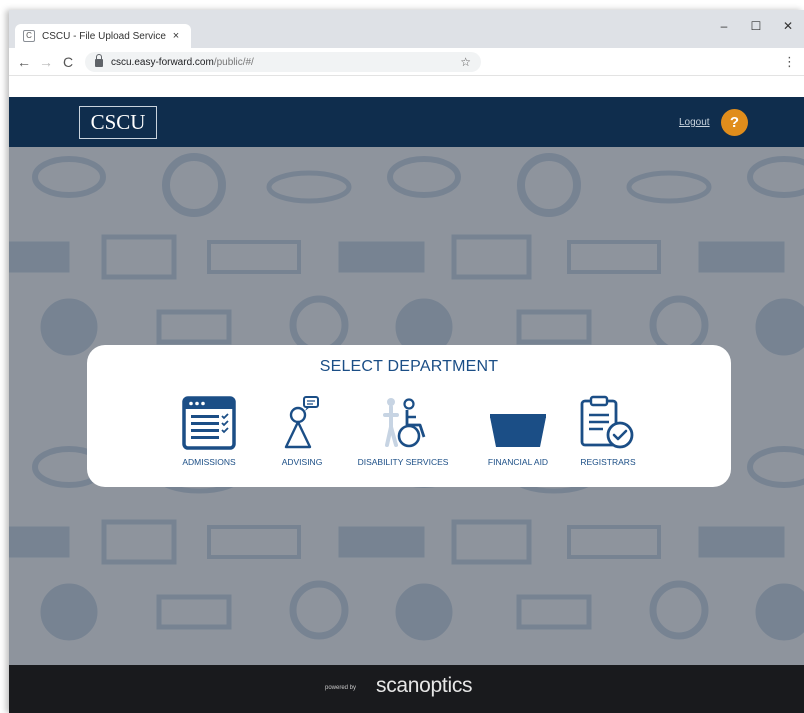 Image resolution: width=804 pixels, height=713 pixels. Describe the element at coordinates (409, 366) in the screenshot. I see `modal-title: SELECT DEPARTMENT` at that location.